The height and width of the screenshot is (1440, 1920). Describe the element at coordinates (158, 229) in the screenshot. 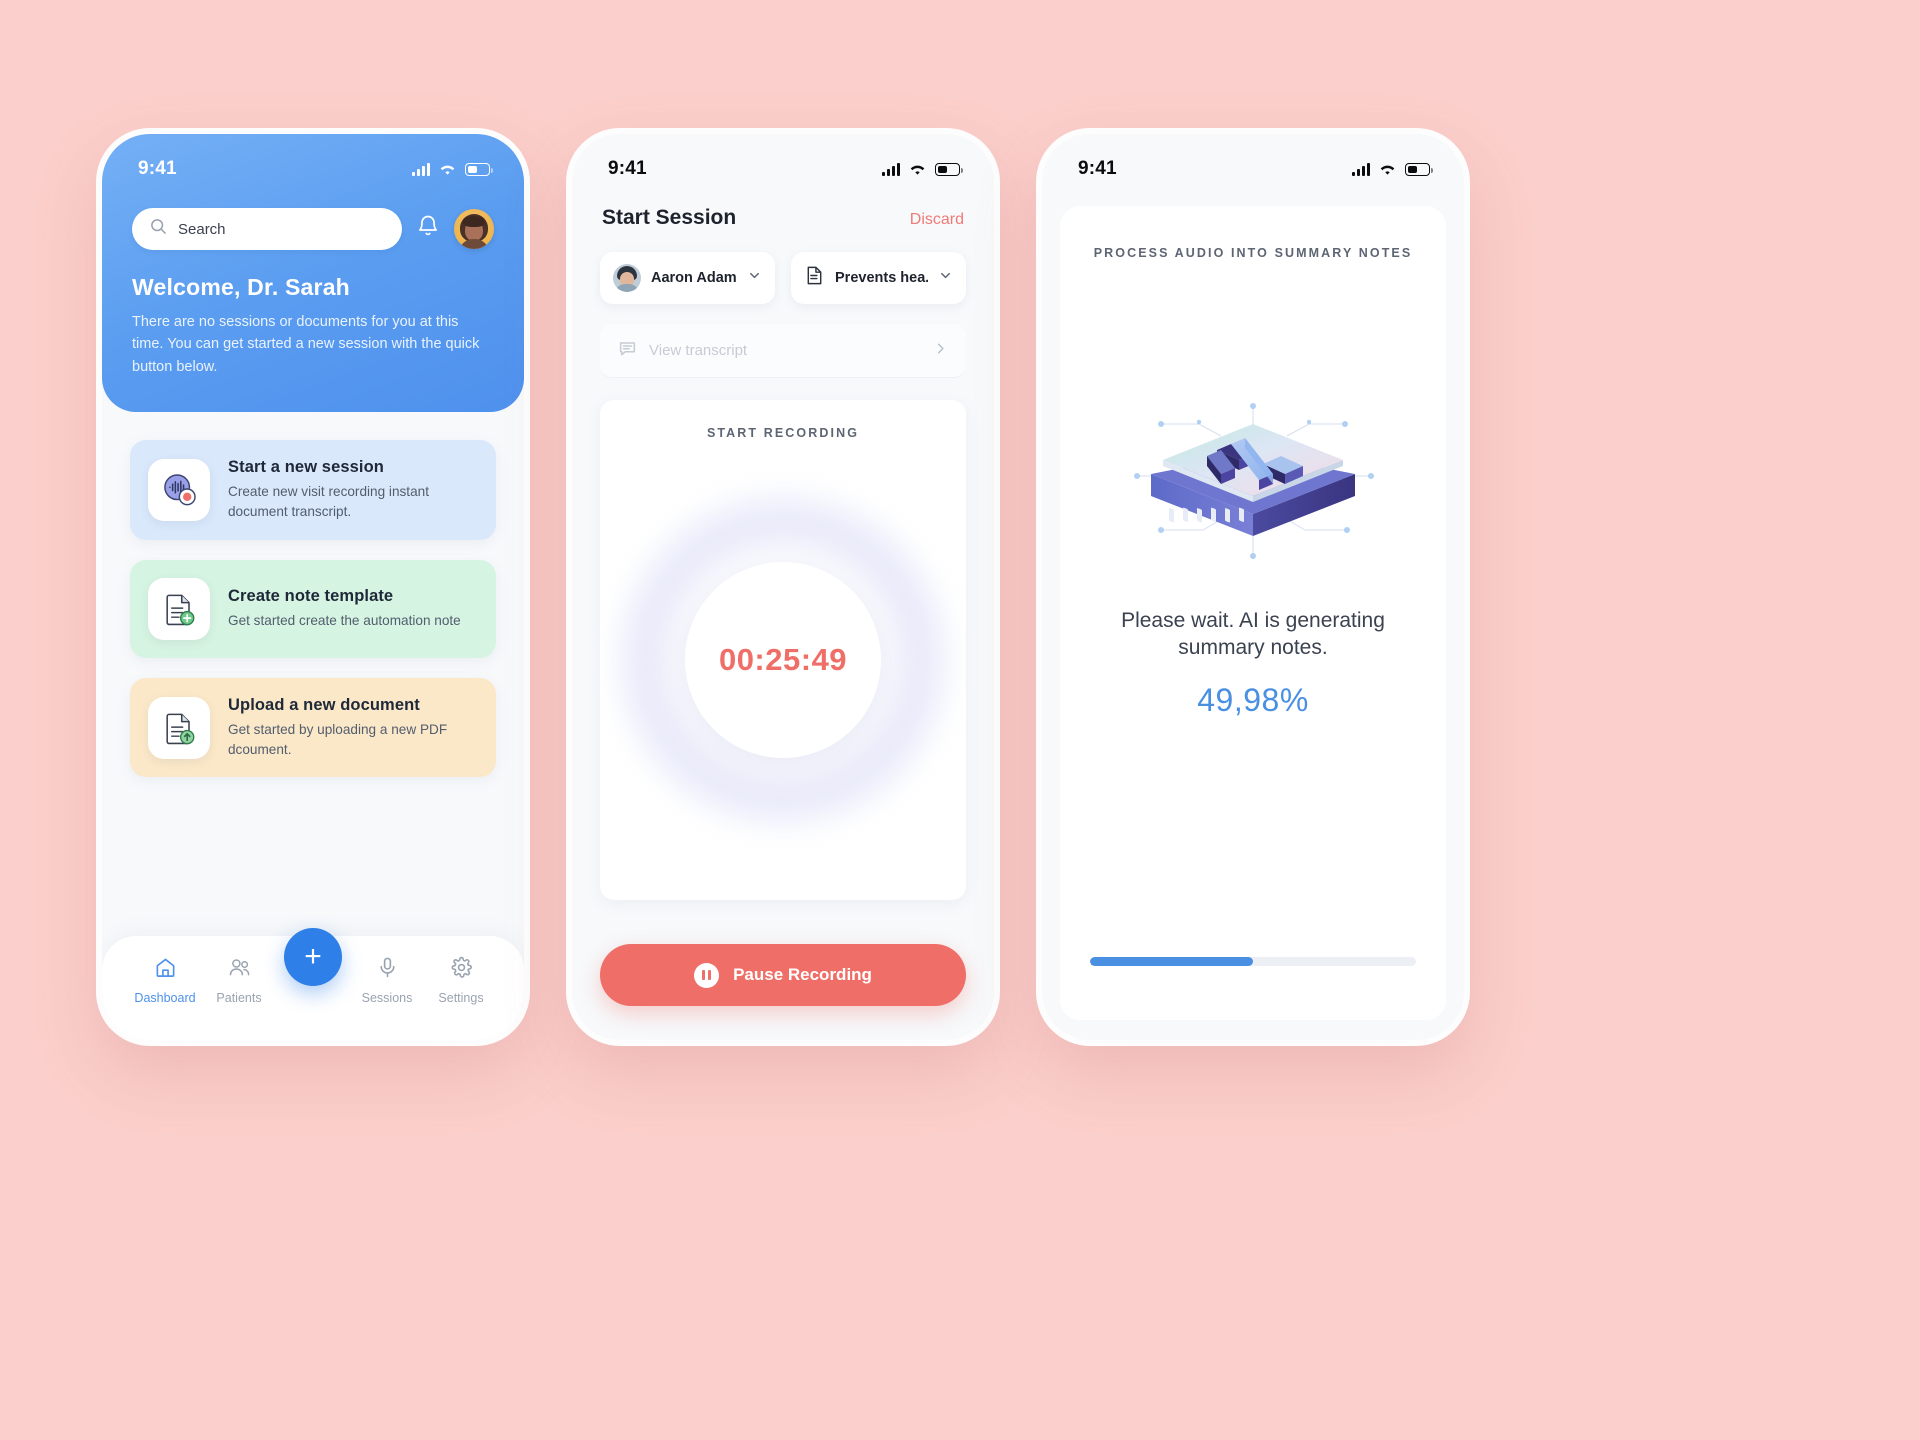

I see `search-icon` at that location.